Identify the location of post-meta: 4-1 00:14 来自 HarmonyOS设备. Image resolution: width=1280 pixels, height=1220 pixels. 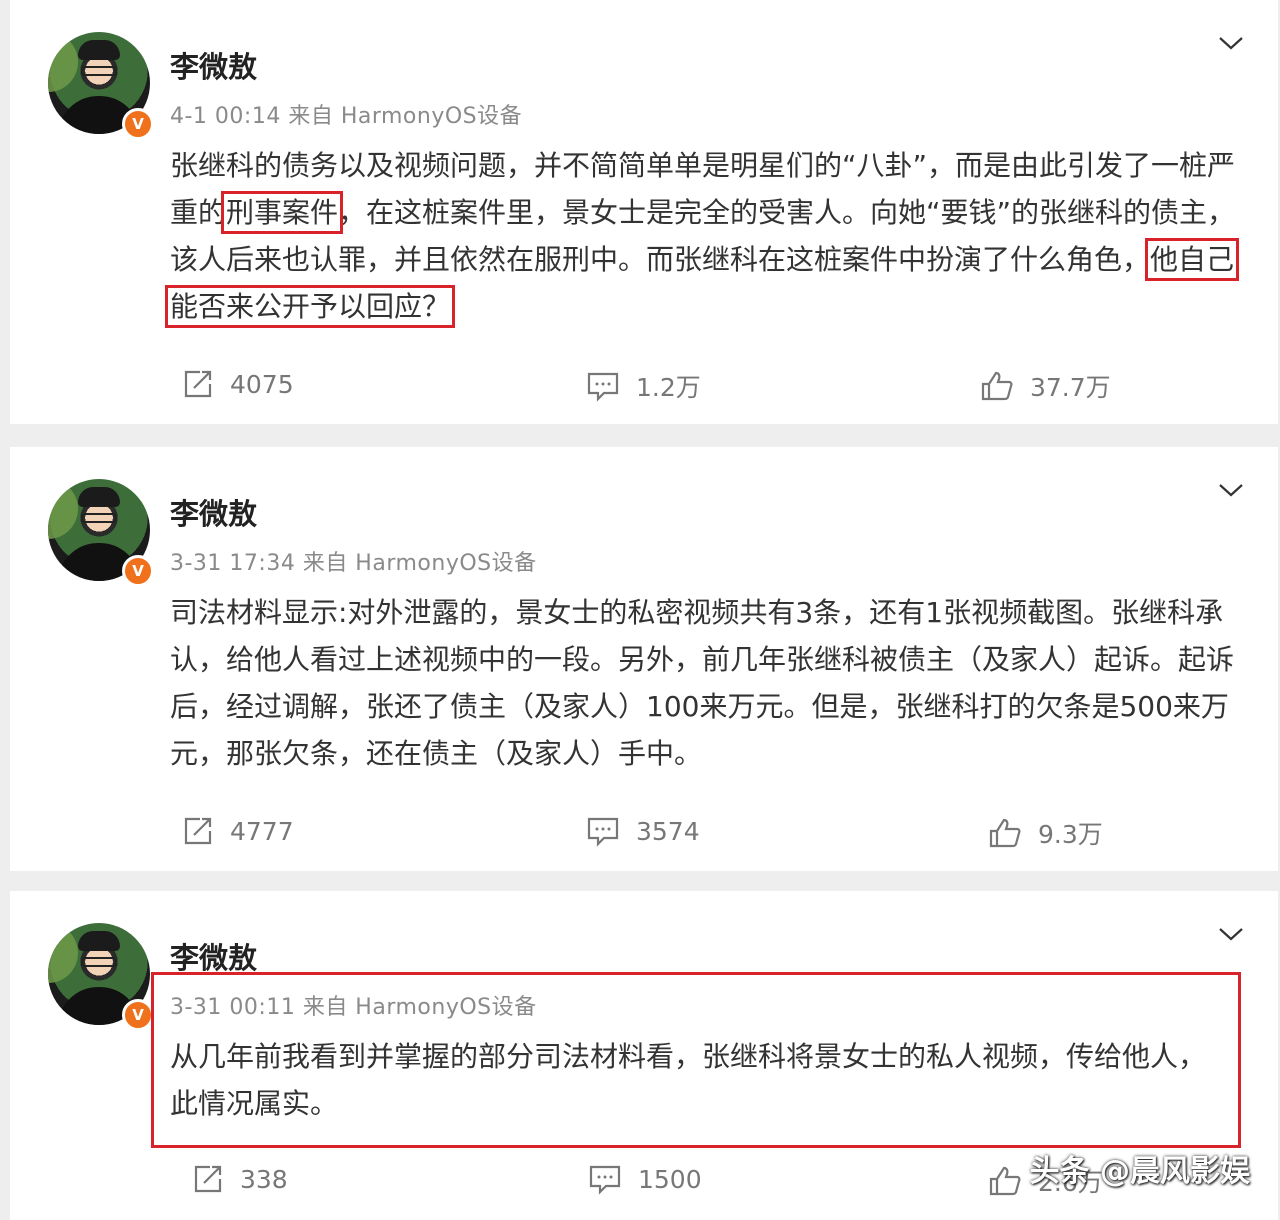
(346, 116).